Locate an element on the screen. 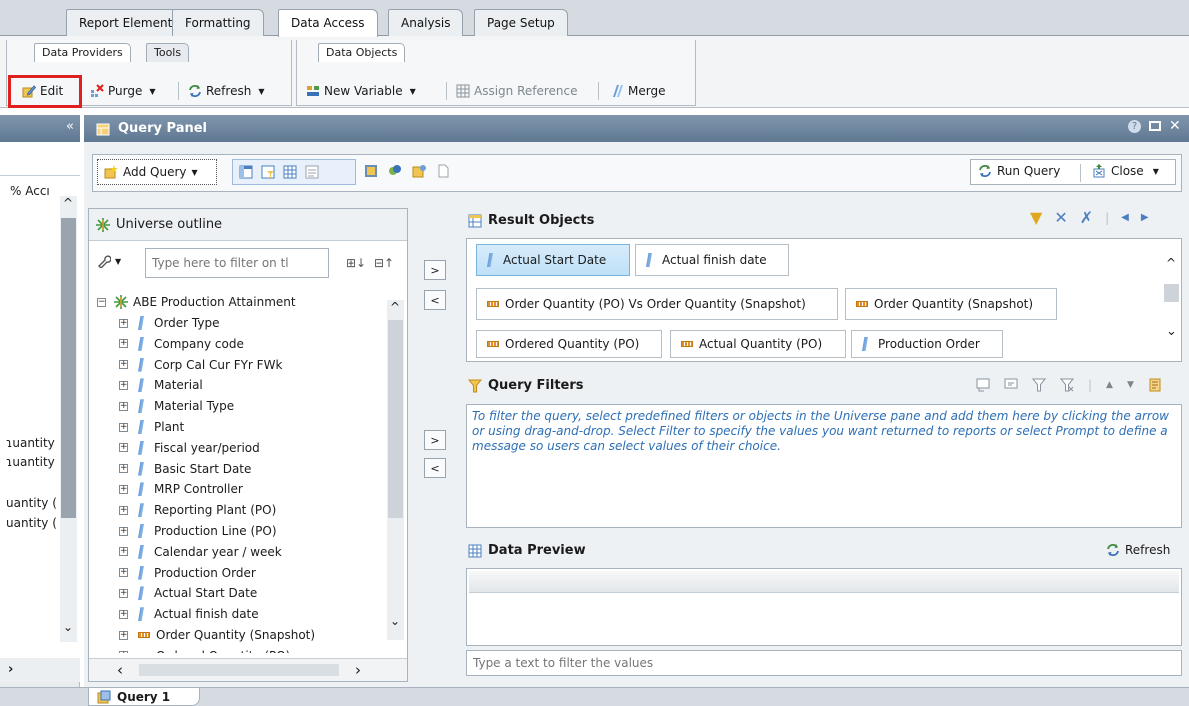 The height and width of the screenshot is (706, 1189). side-panel-hscrollbar: › is located at coordinates (40, 670).